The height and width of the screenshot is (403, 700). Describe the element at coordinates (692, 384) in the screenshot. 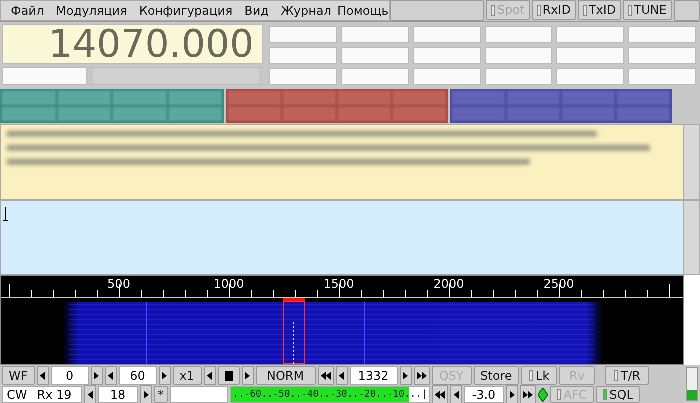

I see `squelch-slider` at that location.